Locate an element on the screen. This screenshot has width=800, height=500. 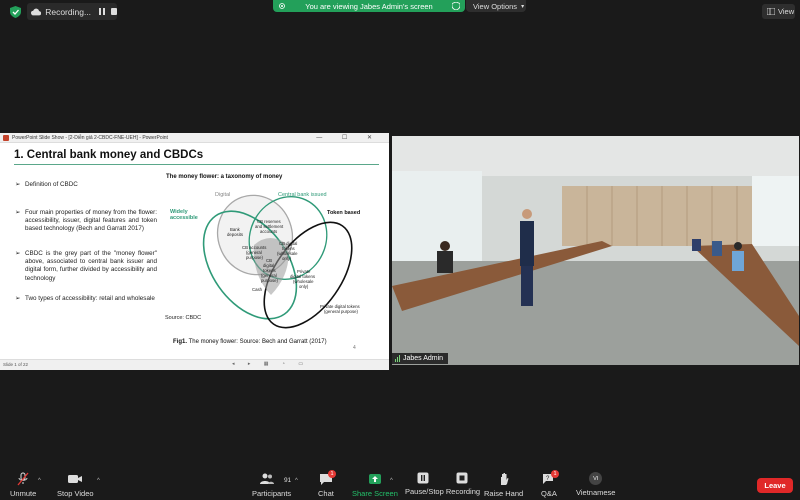
chat-label: Chat is located at coordinates (326, 493).